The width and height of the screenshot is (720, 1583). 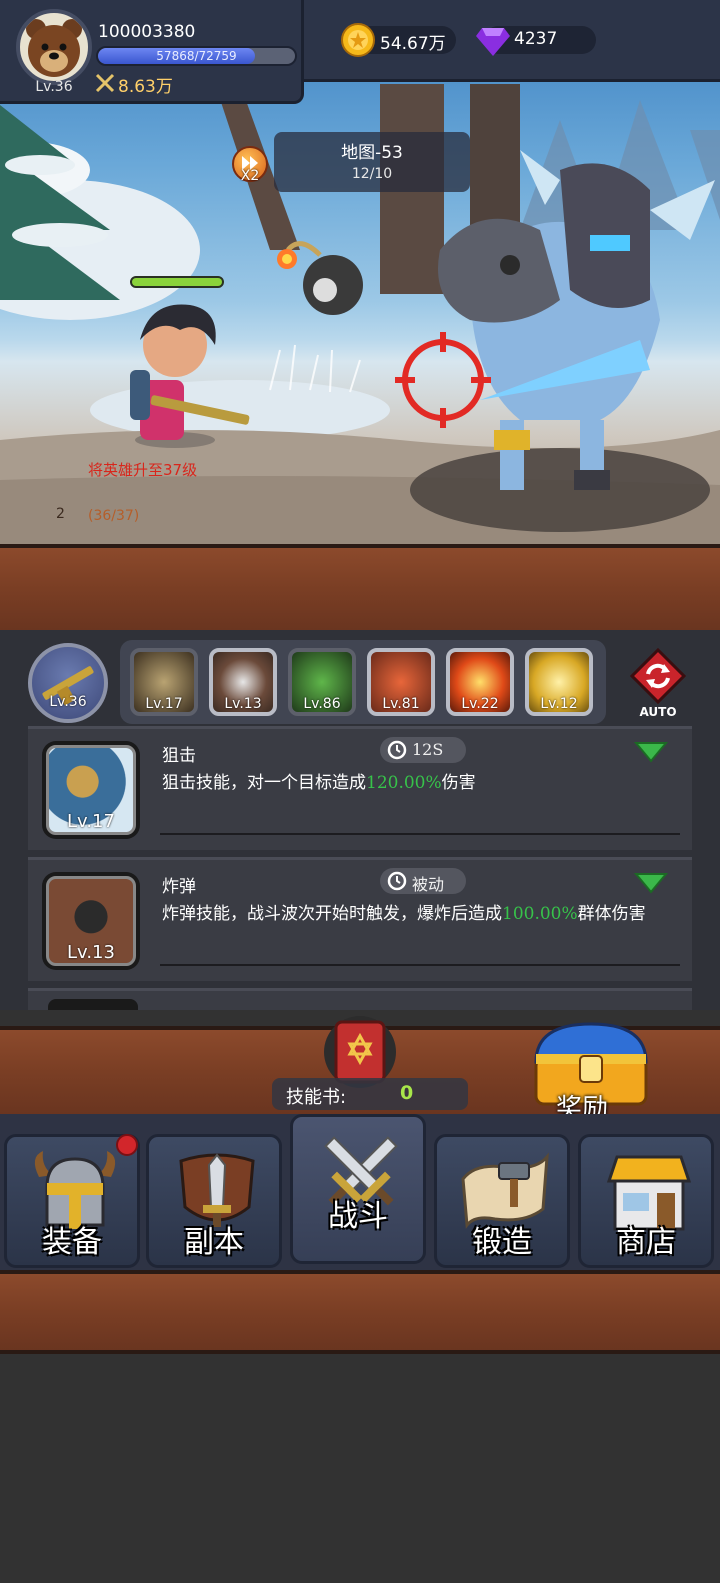 I want to click on quest-reward-count: 2, so click(x=60, y=514).